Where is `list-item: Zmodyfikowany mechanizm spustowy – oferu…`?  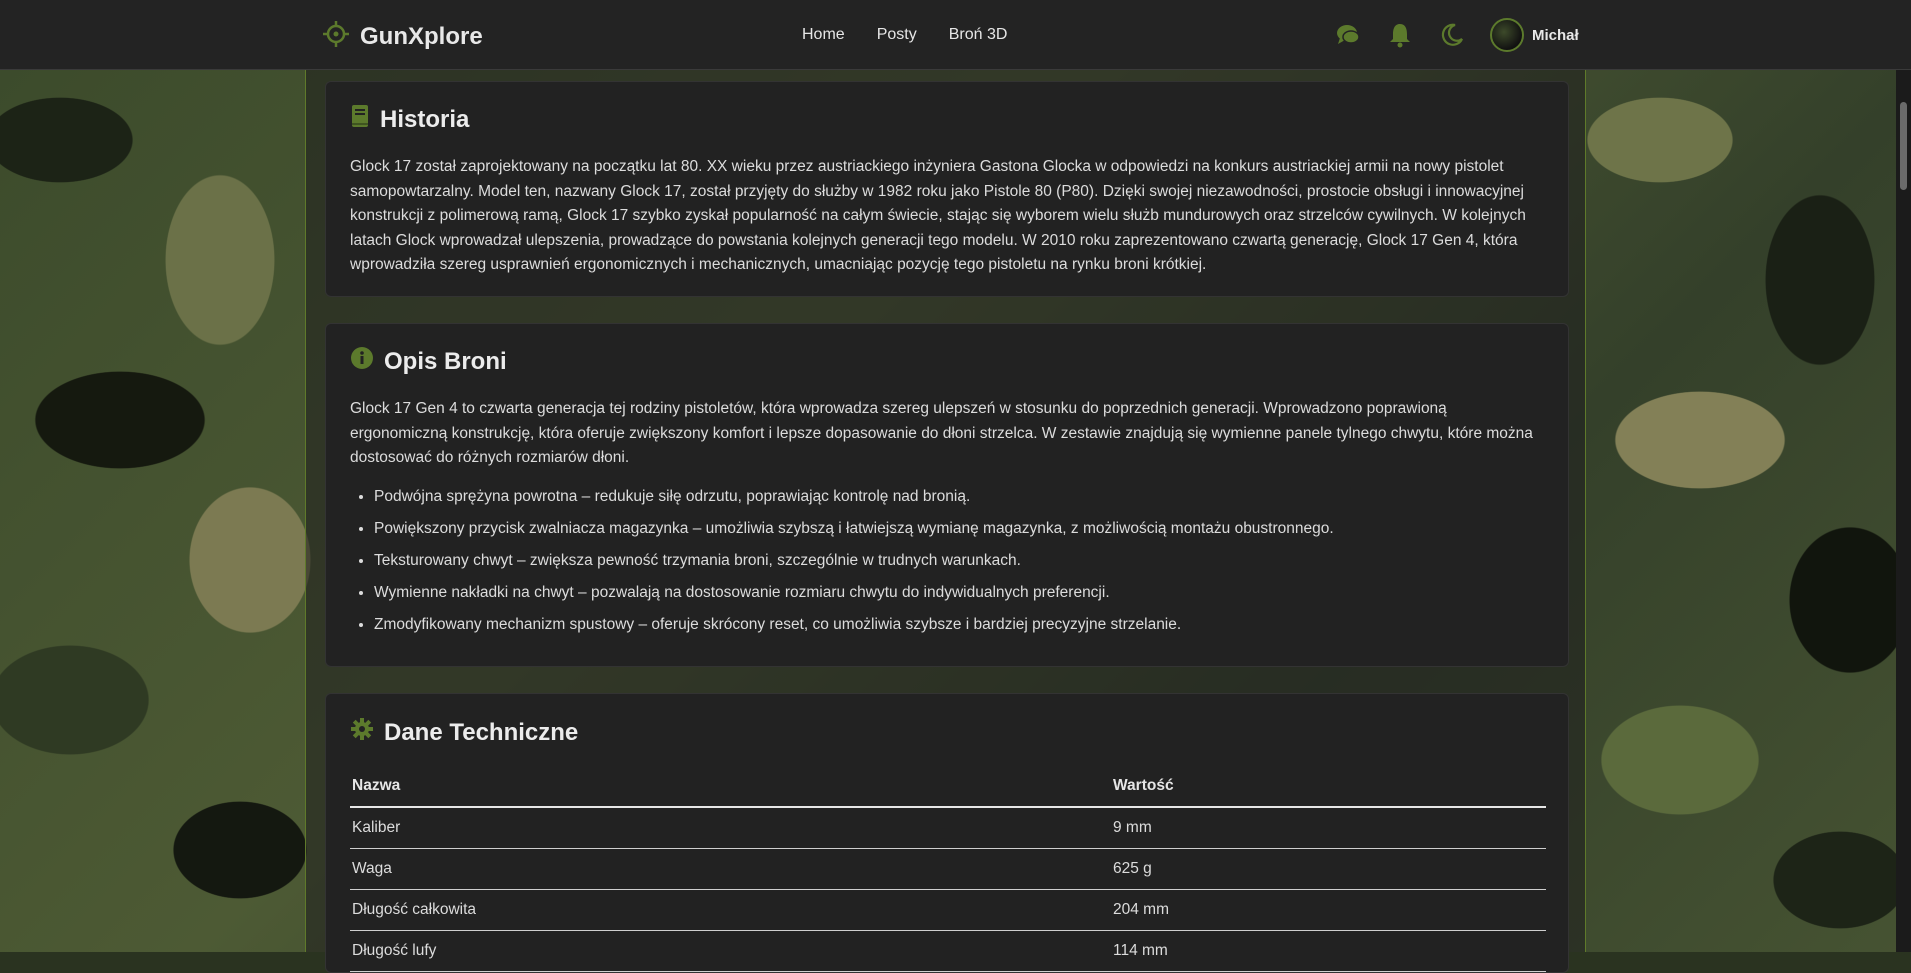 list-item: Zmodyfikowany mechanizm spustowy – oferu… is located at coordinates (971, 629).